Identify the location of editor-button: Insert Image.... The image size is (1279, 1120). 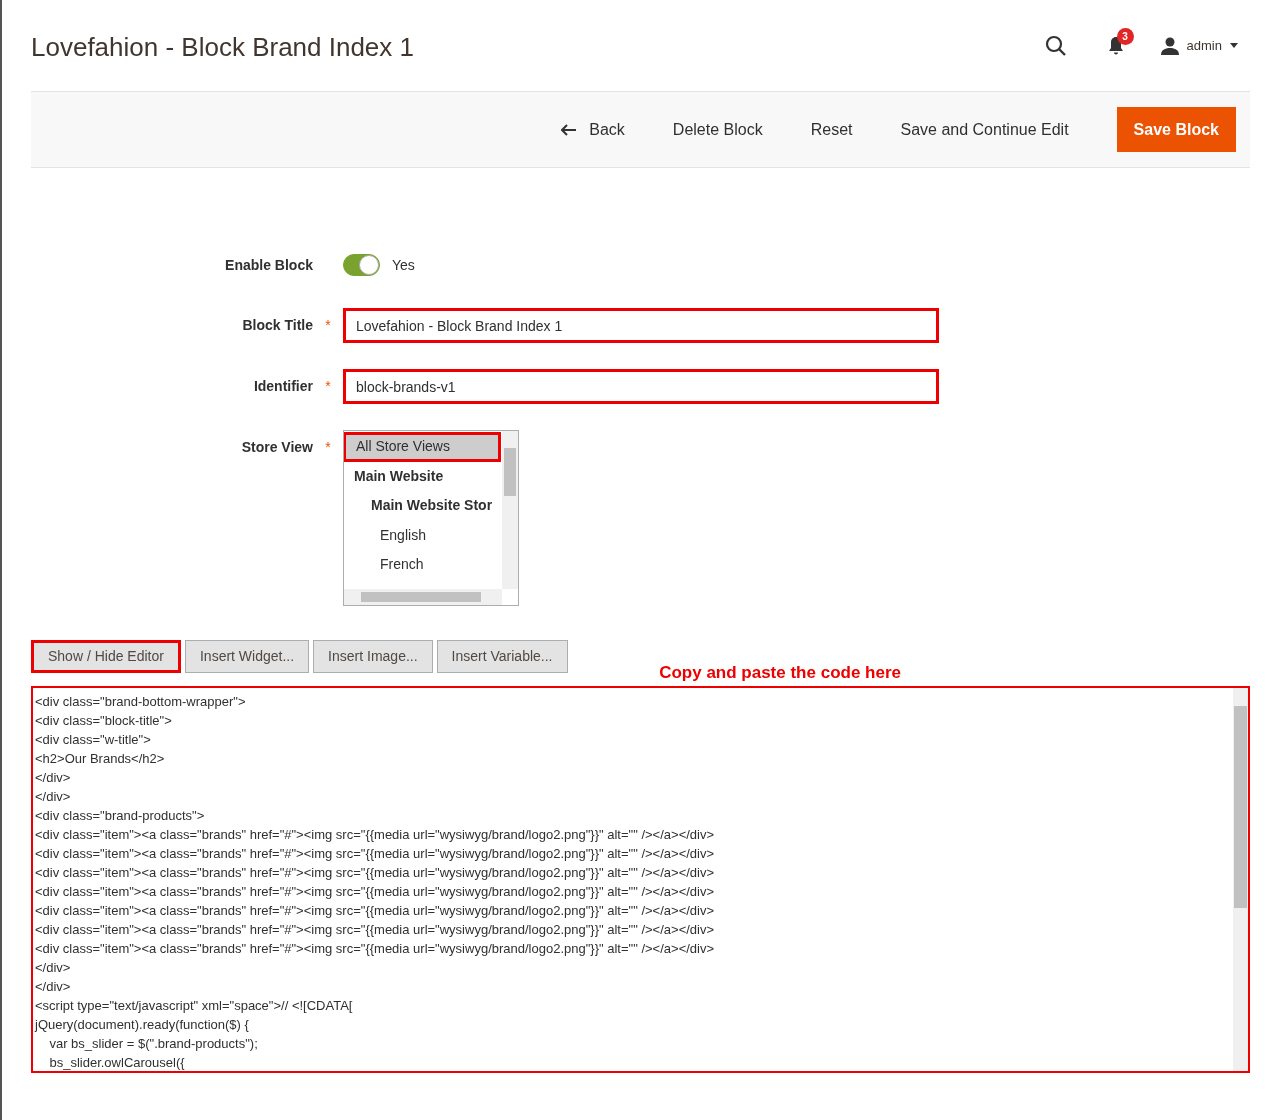
(373, 656).